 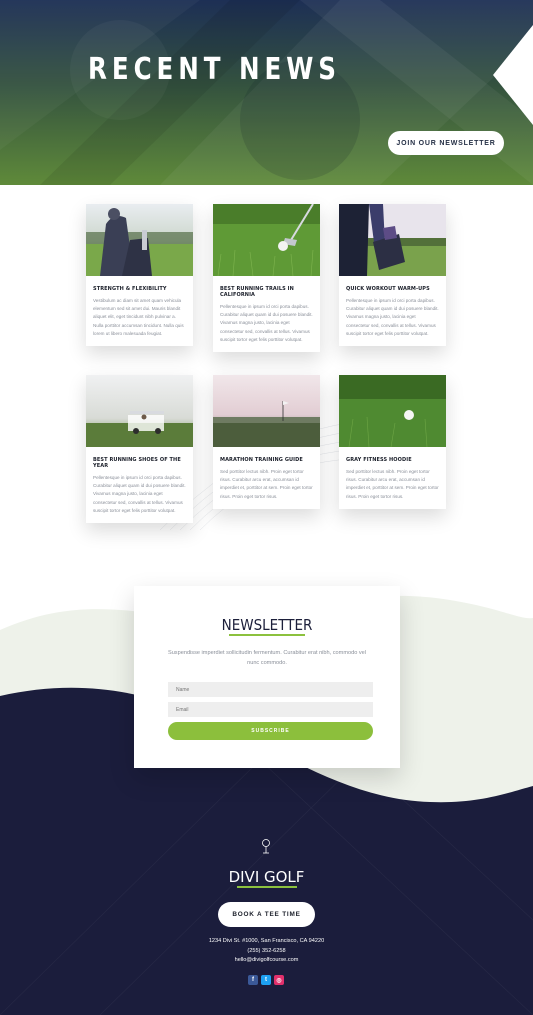 I want to click on join-newsletter-button: JOIN OUR NEWSLETTER, so click(x=446, y=143).